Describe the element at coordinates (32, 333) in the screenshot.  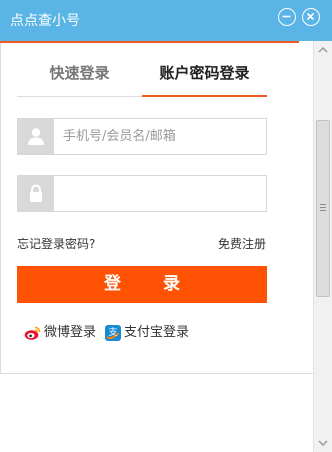
I see `weibo-icon` at that location.